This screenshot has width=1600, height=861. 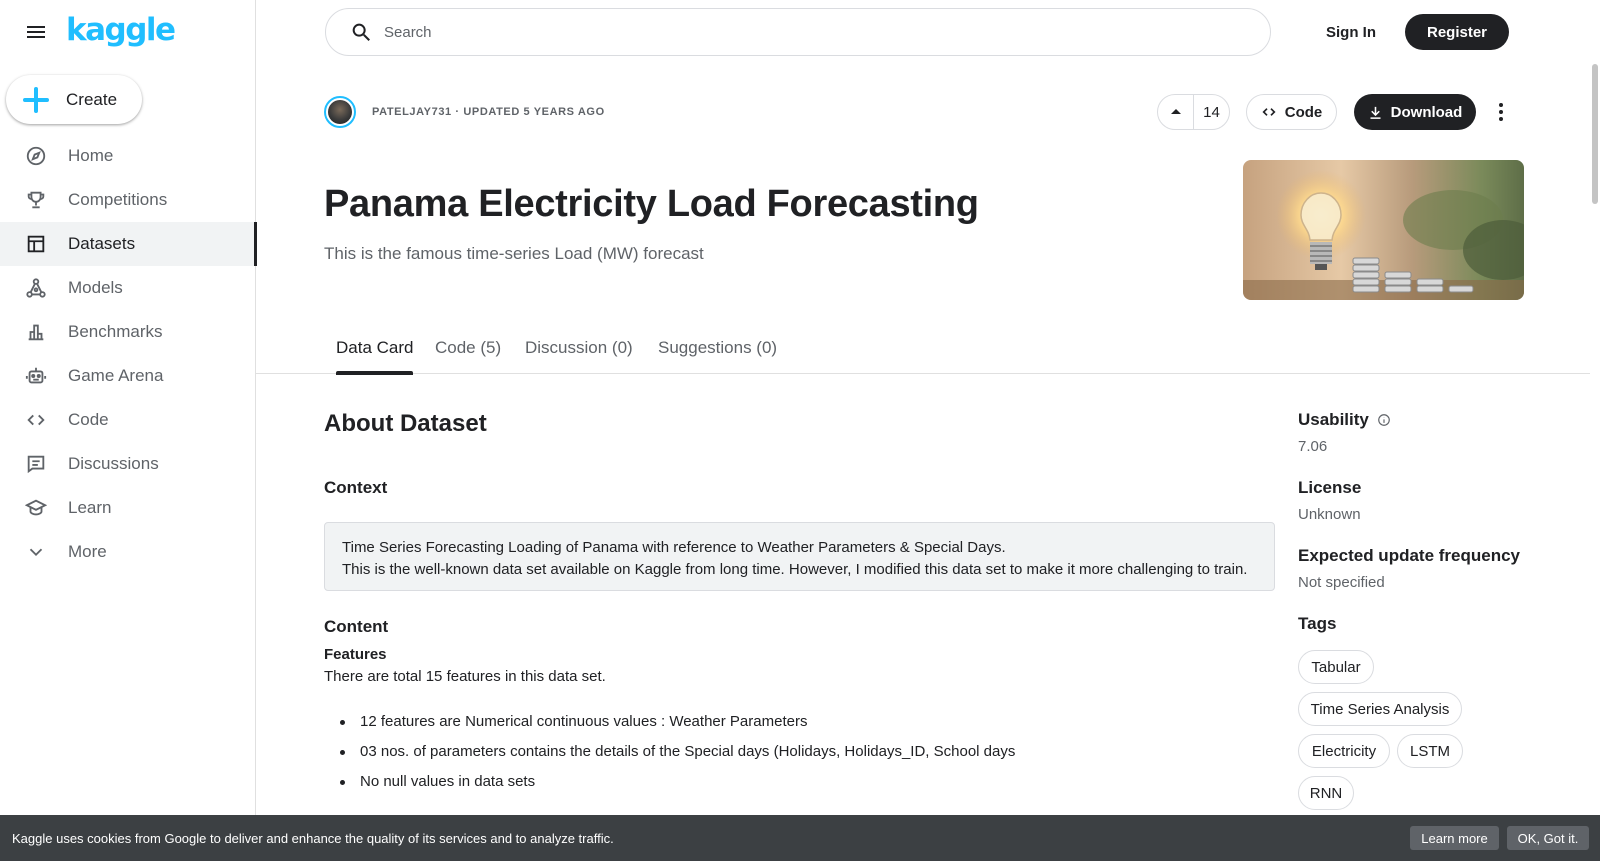 What do you see at coordinates (677, 787) in the screenshot?
I see `list-item: No null values in data sets` at bounding box center [677, 787].